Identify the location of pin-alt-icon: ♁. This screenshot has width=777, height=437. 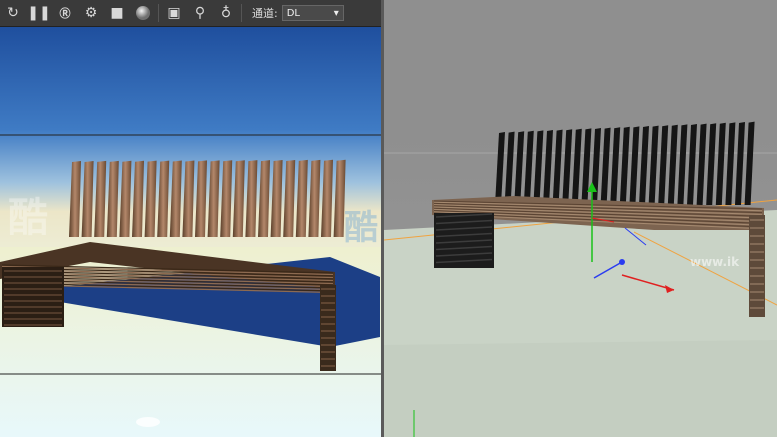
(226, 13).